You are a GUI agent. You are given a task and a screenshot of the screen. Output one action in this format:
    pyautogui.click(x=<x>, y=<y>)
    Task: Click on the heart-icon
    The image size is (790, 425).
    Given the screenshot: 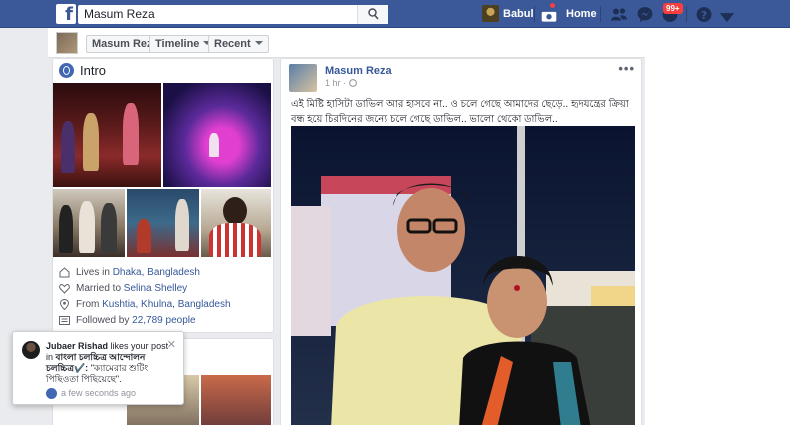 What is the action you would take?
    pyautogui.click(x=64, y=289)
    